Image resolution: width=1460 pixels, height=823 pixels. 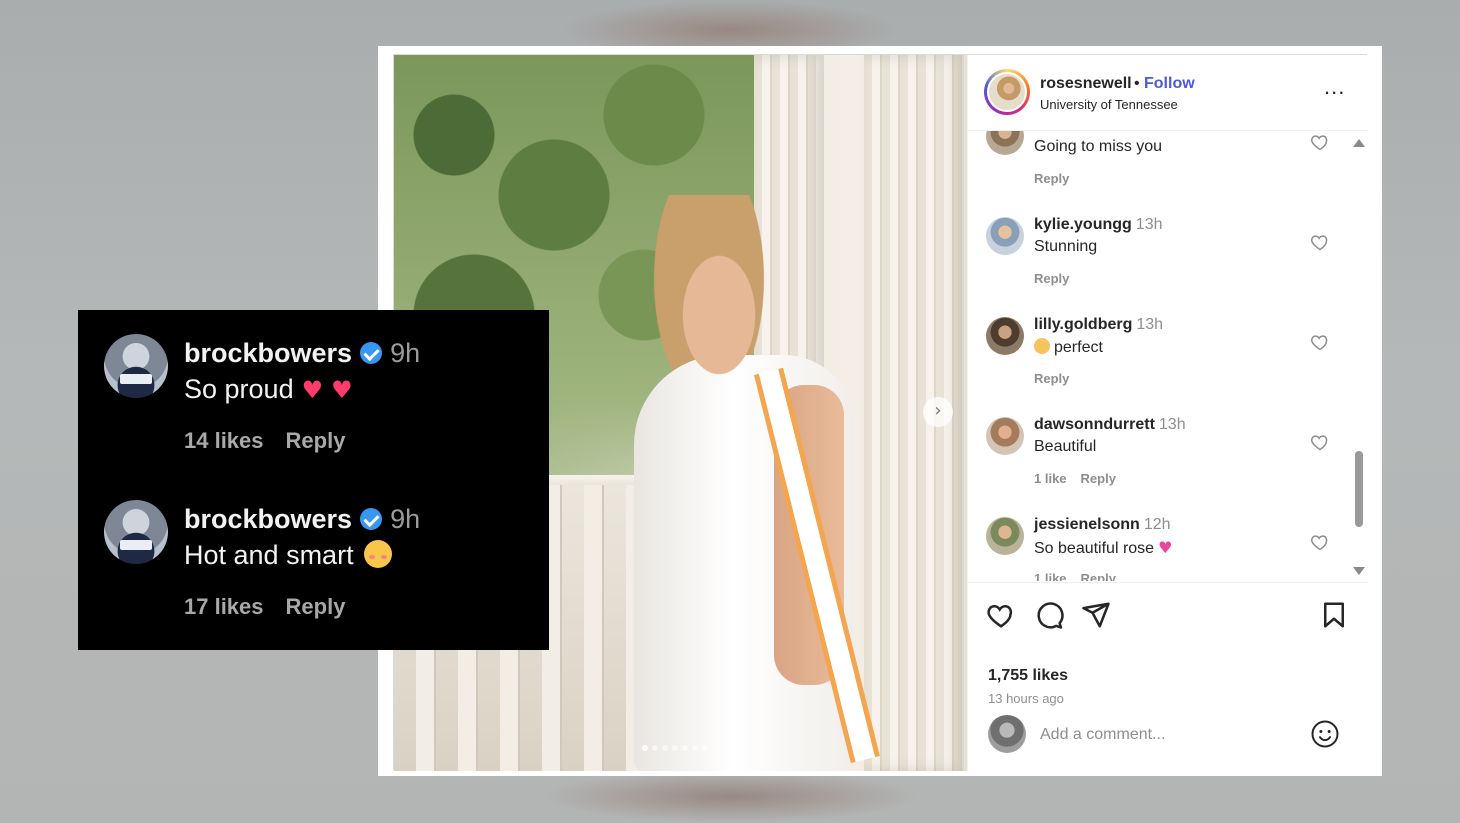 What do you see at coordinates (1109, 104) in the screenshot?
I see `post-location: University of Tennessee` at bounding box center [1109, 104].